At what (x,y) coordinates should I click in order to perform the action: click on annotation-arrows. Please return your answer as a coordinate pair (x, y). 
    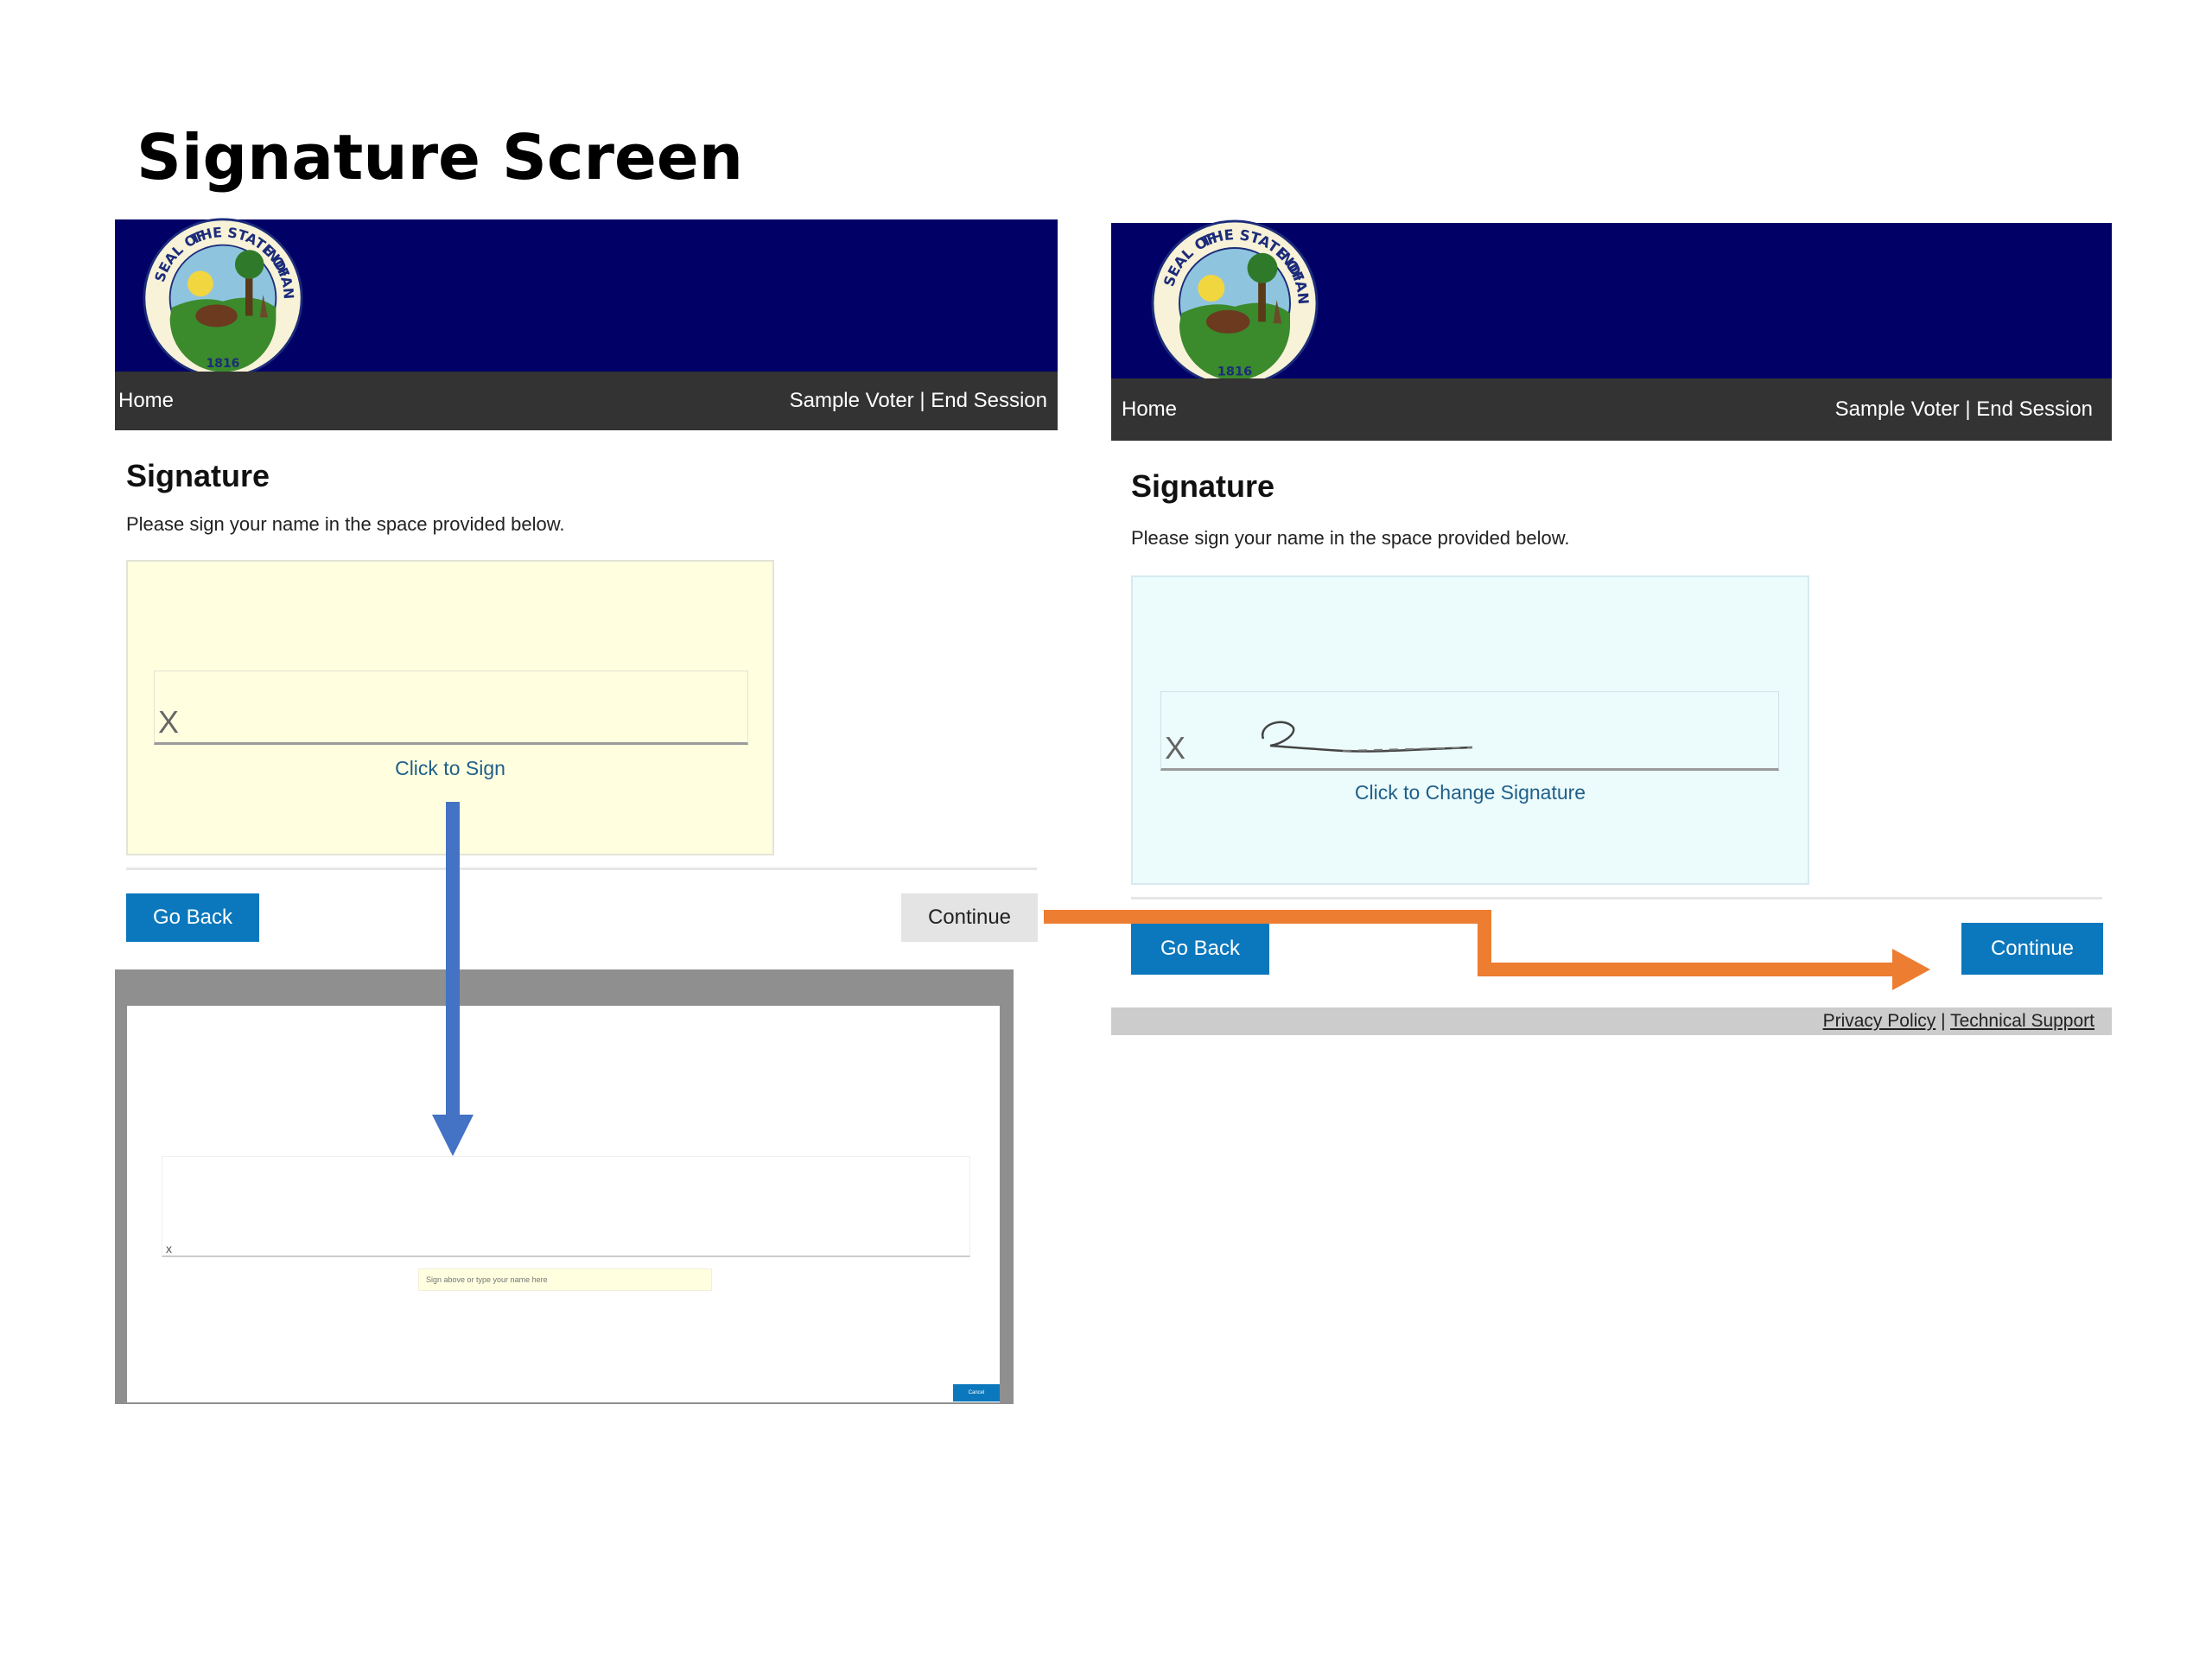
    Looking at the image, I should click on (1181, 979).